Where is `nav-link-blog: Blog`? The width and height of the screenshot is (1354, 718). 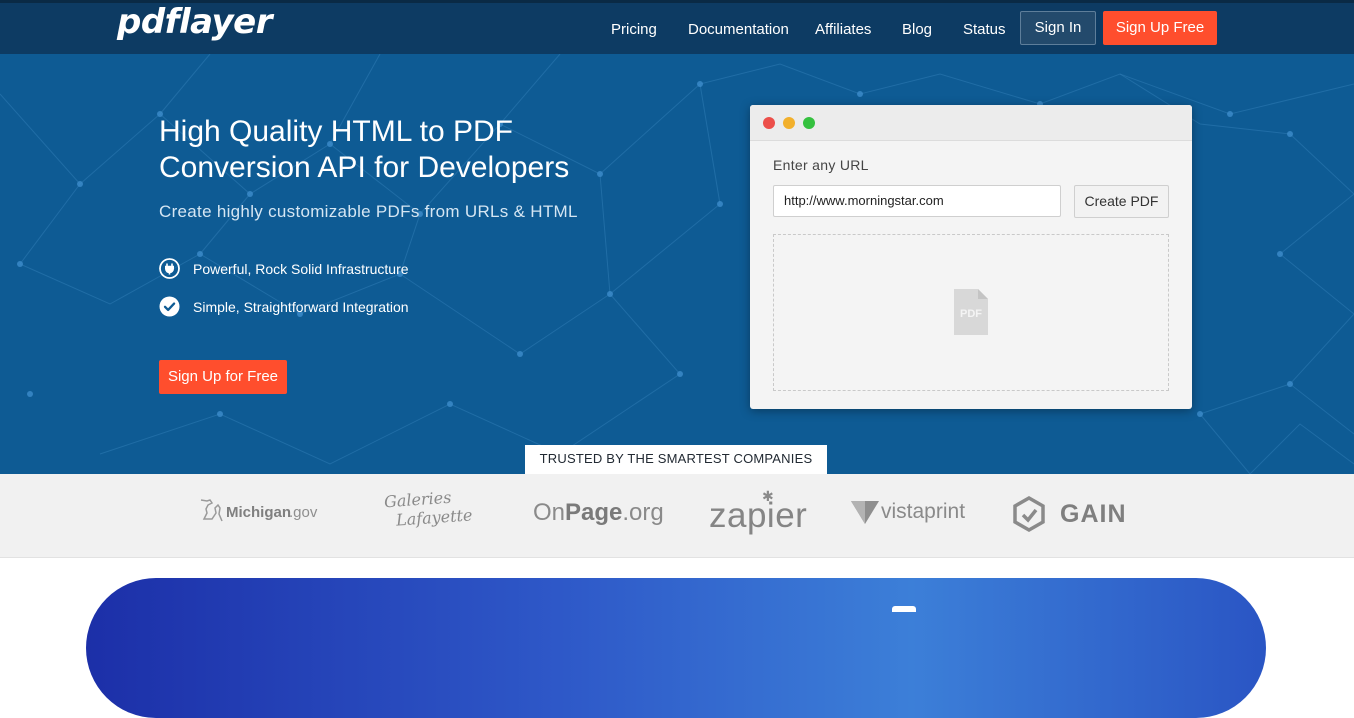 nav-link-blog: Blog is located at coordinates (917, 30).